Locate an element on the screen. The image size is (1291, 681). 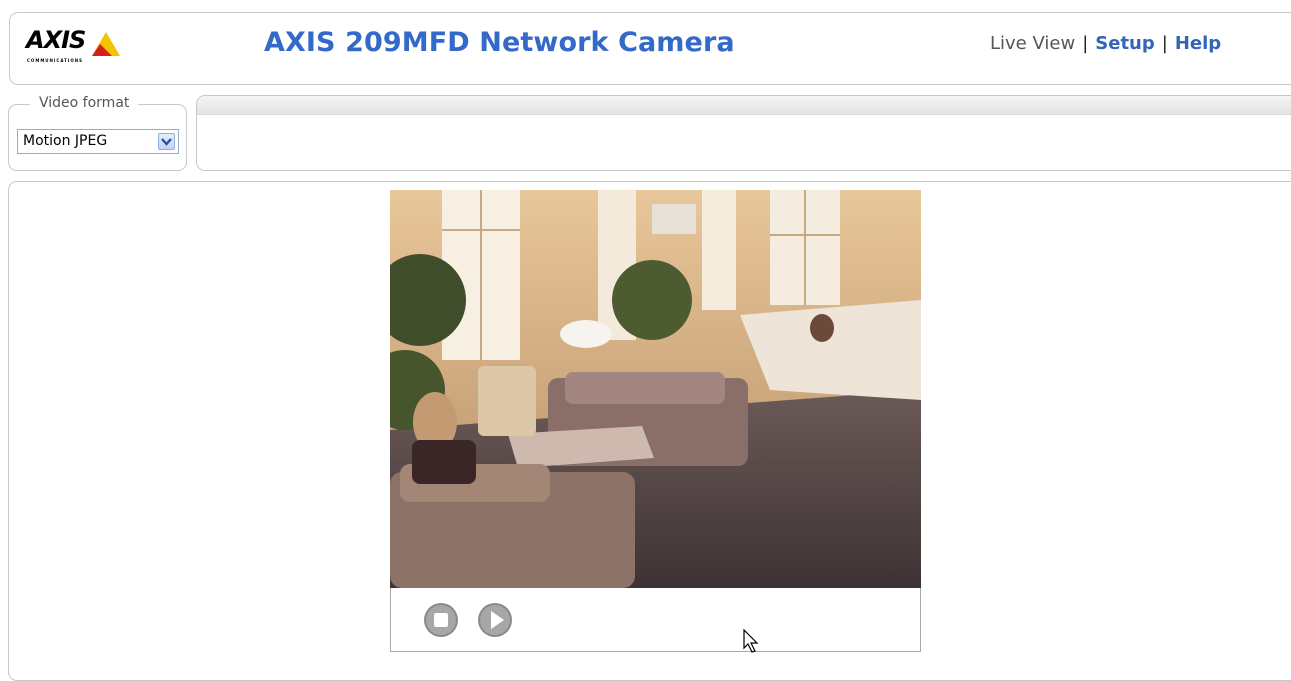
nav-live-view: Live View is located at coordinates (1033, 43).